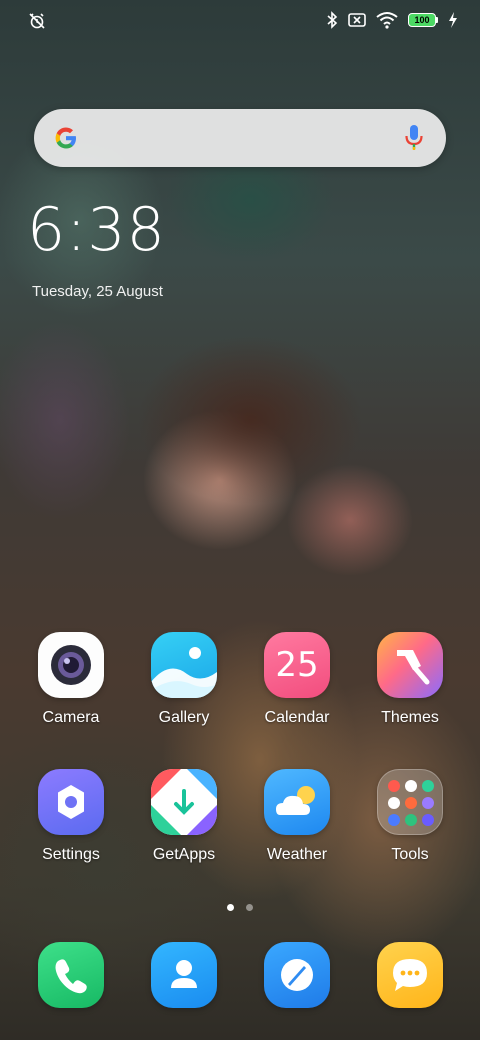 The height and width of the screenshot is (1040, 480). Describe the element at coordinates (250, 907) in the screenshot. I see `page-dot` at that location.